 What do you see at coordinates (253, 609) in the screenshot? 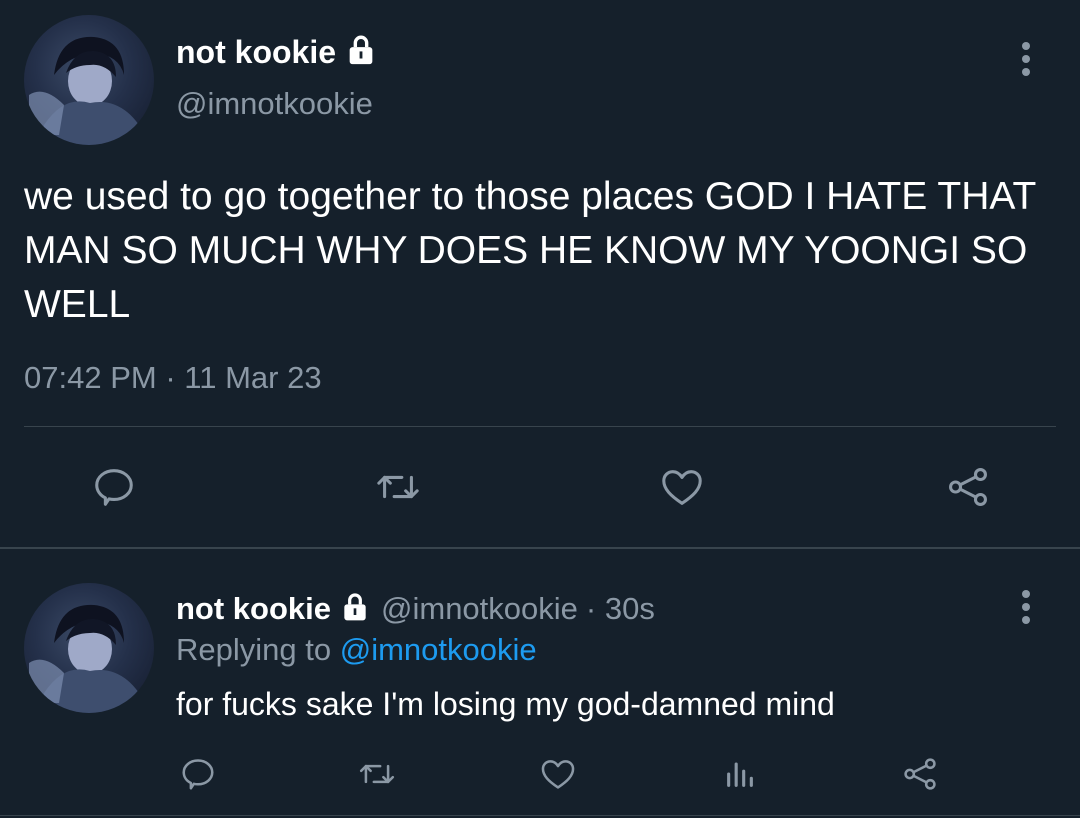
I see `reply-display-name: not kookie` at bounding box center [253, 609].